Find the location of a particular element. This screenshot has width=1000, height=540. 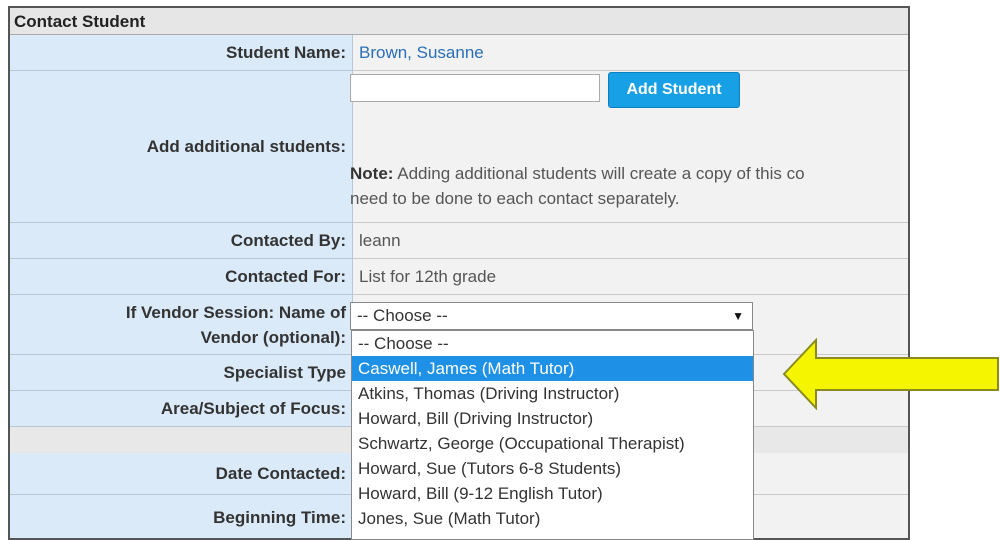

add-students-label: Add additional students: is located at coordinates (181, 147).